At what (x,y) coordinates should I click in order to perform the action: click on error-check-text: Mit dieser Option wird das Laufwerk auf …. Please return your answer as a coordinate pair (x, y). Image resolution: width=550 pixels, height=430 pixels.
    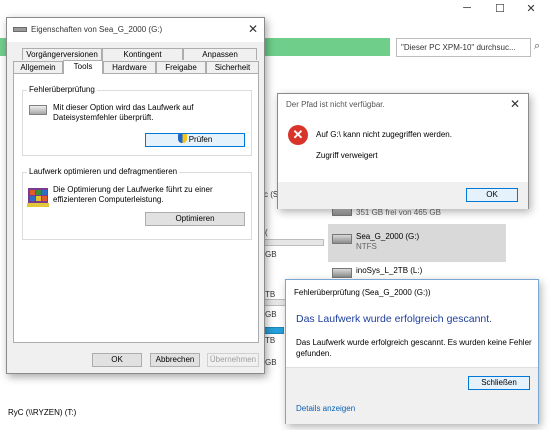
    Looking at the image, I should click on (123, 112).